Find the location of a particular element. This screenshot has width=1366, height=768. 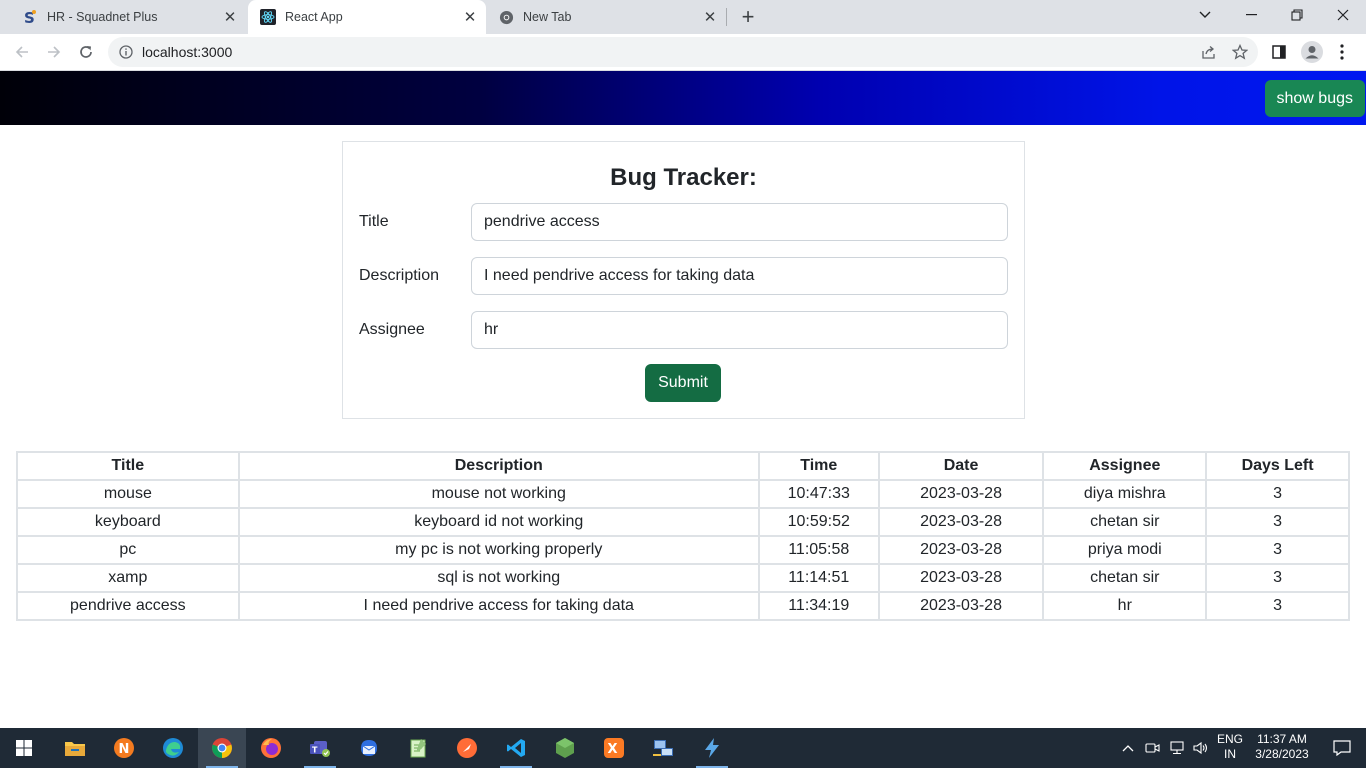

react-favicon-icon is located at coordinates (268, 17).